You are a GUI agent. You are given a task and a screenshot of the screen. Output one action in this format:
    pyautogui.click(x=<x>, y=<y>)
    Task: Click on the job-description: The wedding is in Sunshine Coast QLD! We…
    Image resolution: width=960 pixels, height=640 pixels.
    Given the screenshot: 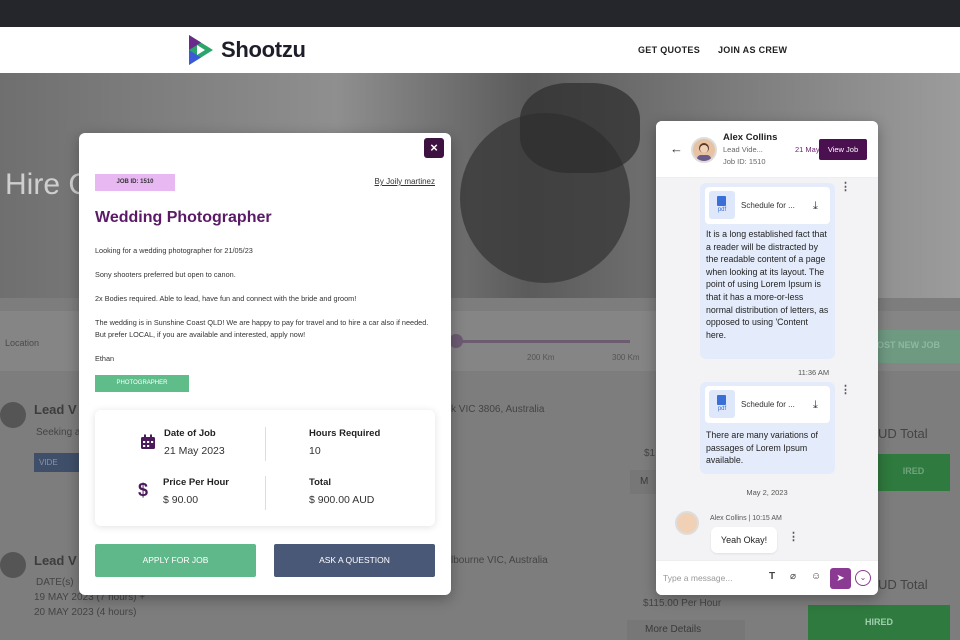 What is the action you would take?
    pyautogui.click(x=262, y=328)
    